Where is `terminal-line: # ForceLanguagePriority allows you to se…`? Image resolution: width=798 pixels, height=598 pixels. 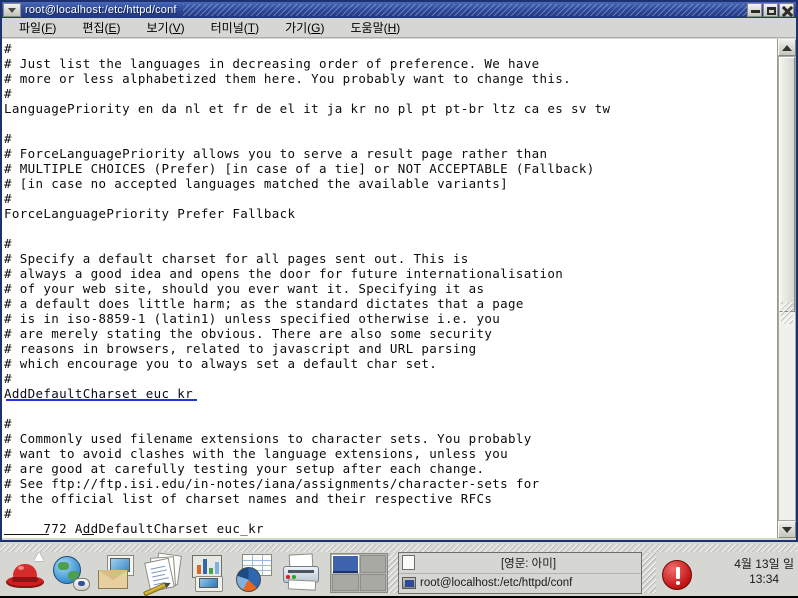 terminal-line: # ForceLanguagePriority allows you to se… is located at coordinates (276, 153).